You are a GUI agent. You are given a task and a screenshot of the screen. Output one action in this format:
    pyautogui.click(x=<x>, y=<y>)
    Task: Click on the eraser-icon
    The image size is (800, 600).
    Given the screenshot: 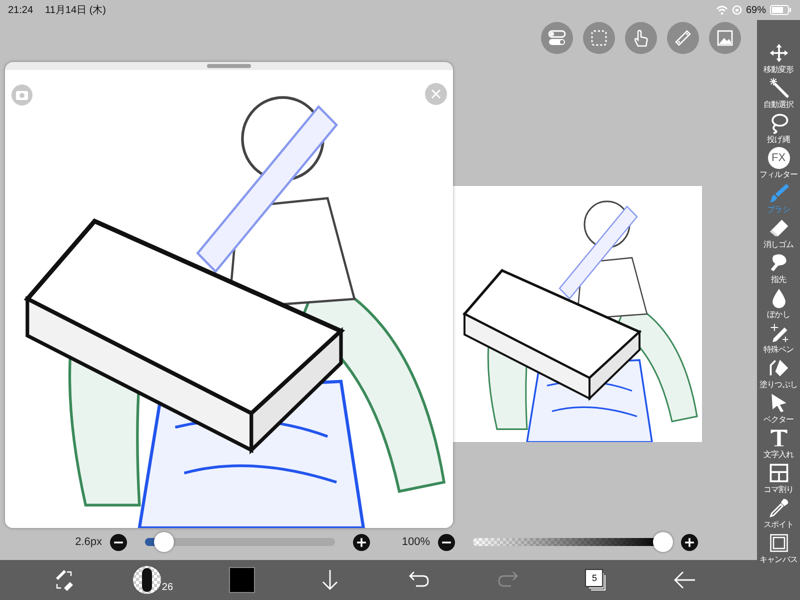 What is the action you would take?
    pyautogui.click(x=779, y=228)
    